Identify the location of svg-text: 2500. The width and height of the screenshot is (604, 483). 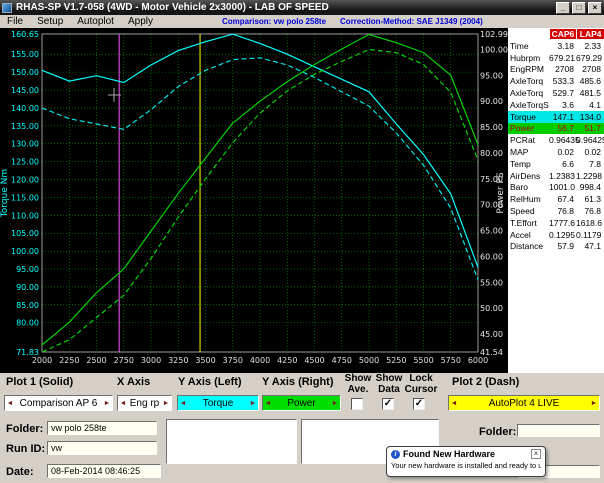
(96, 360).